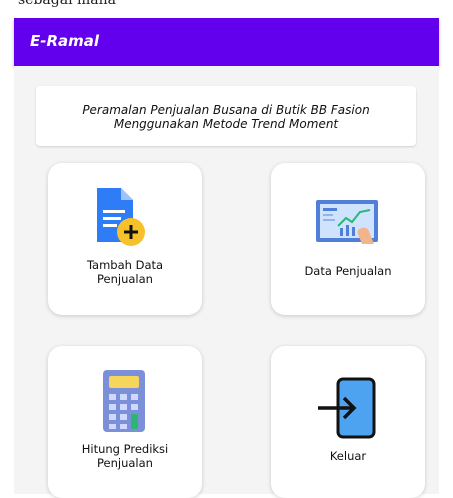 The width and height of the screenshot is (453, 498). What do you see at coordinates (347, 222) in the screenshot?
I see `chart-board-icon` at bounding box center [347, 222].